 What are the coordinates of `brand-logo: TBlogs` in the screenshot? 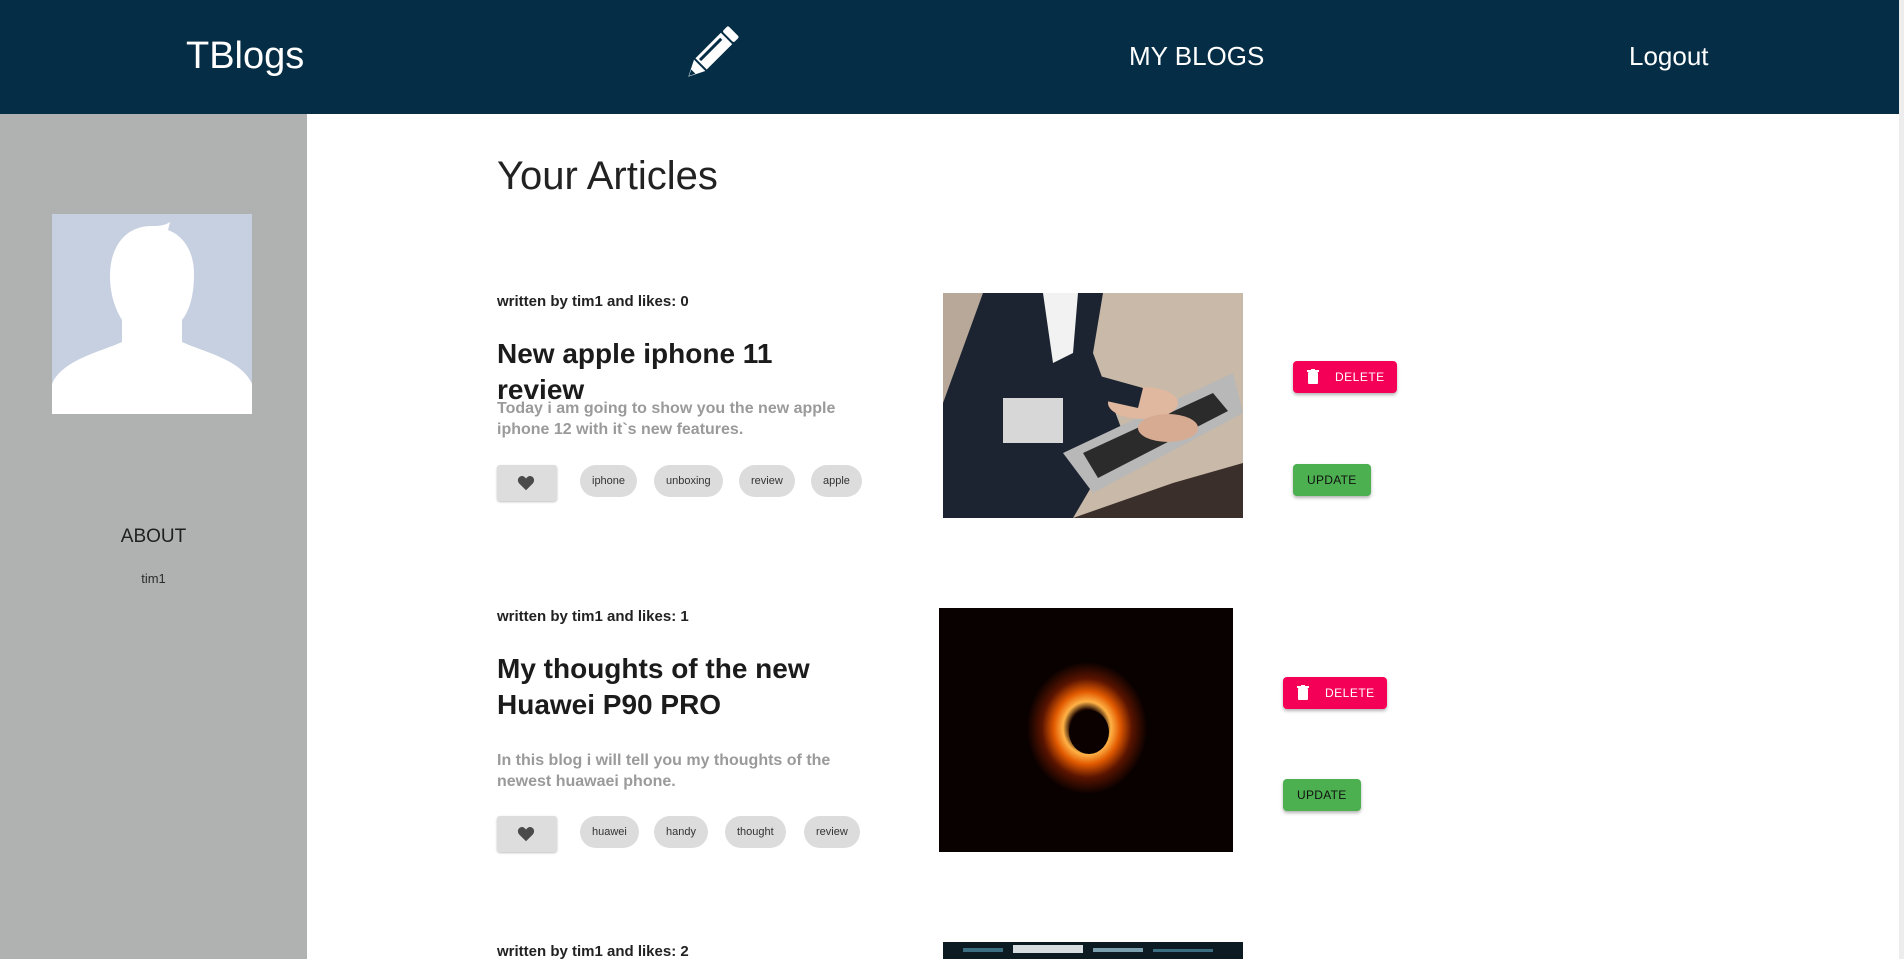 It's located at (245, 56).